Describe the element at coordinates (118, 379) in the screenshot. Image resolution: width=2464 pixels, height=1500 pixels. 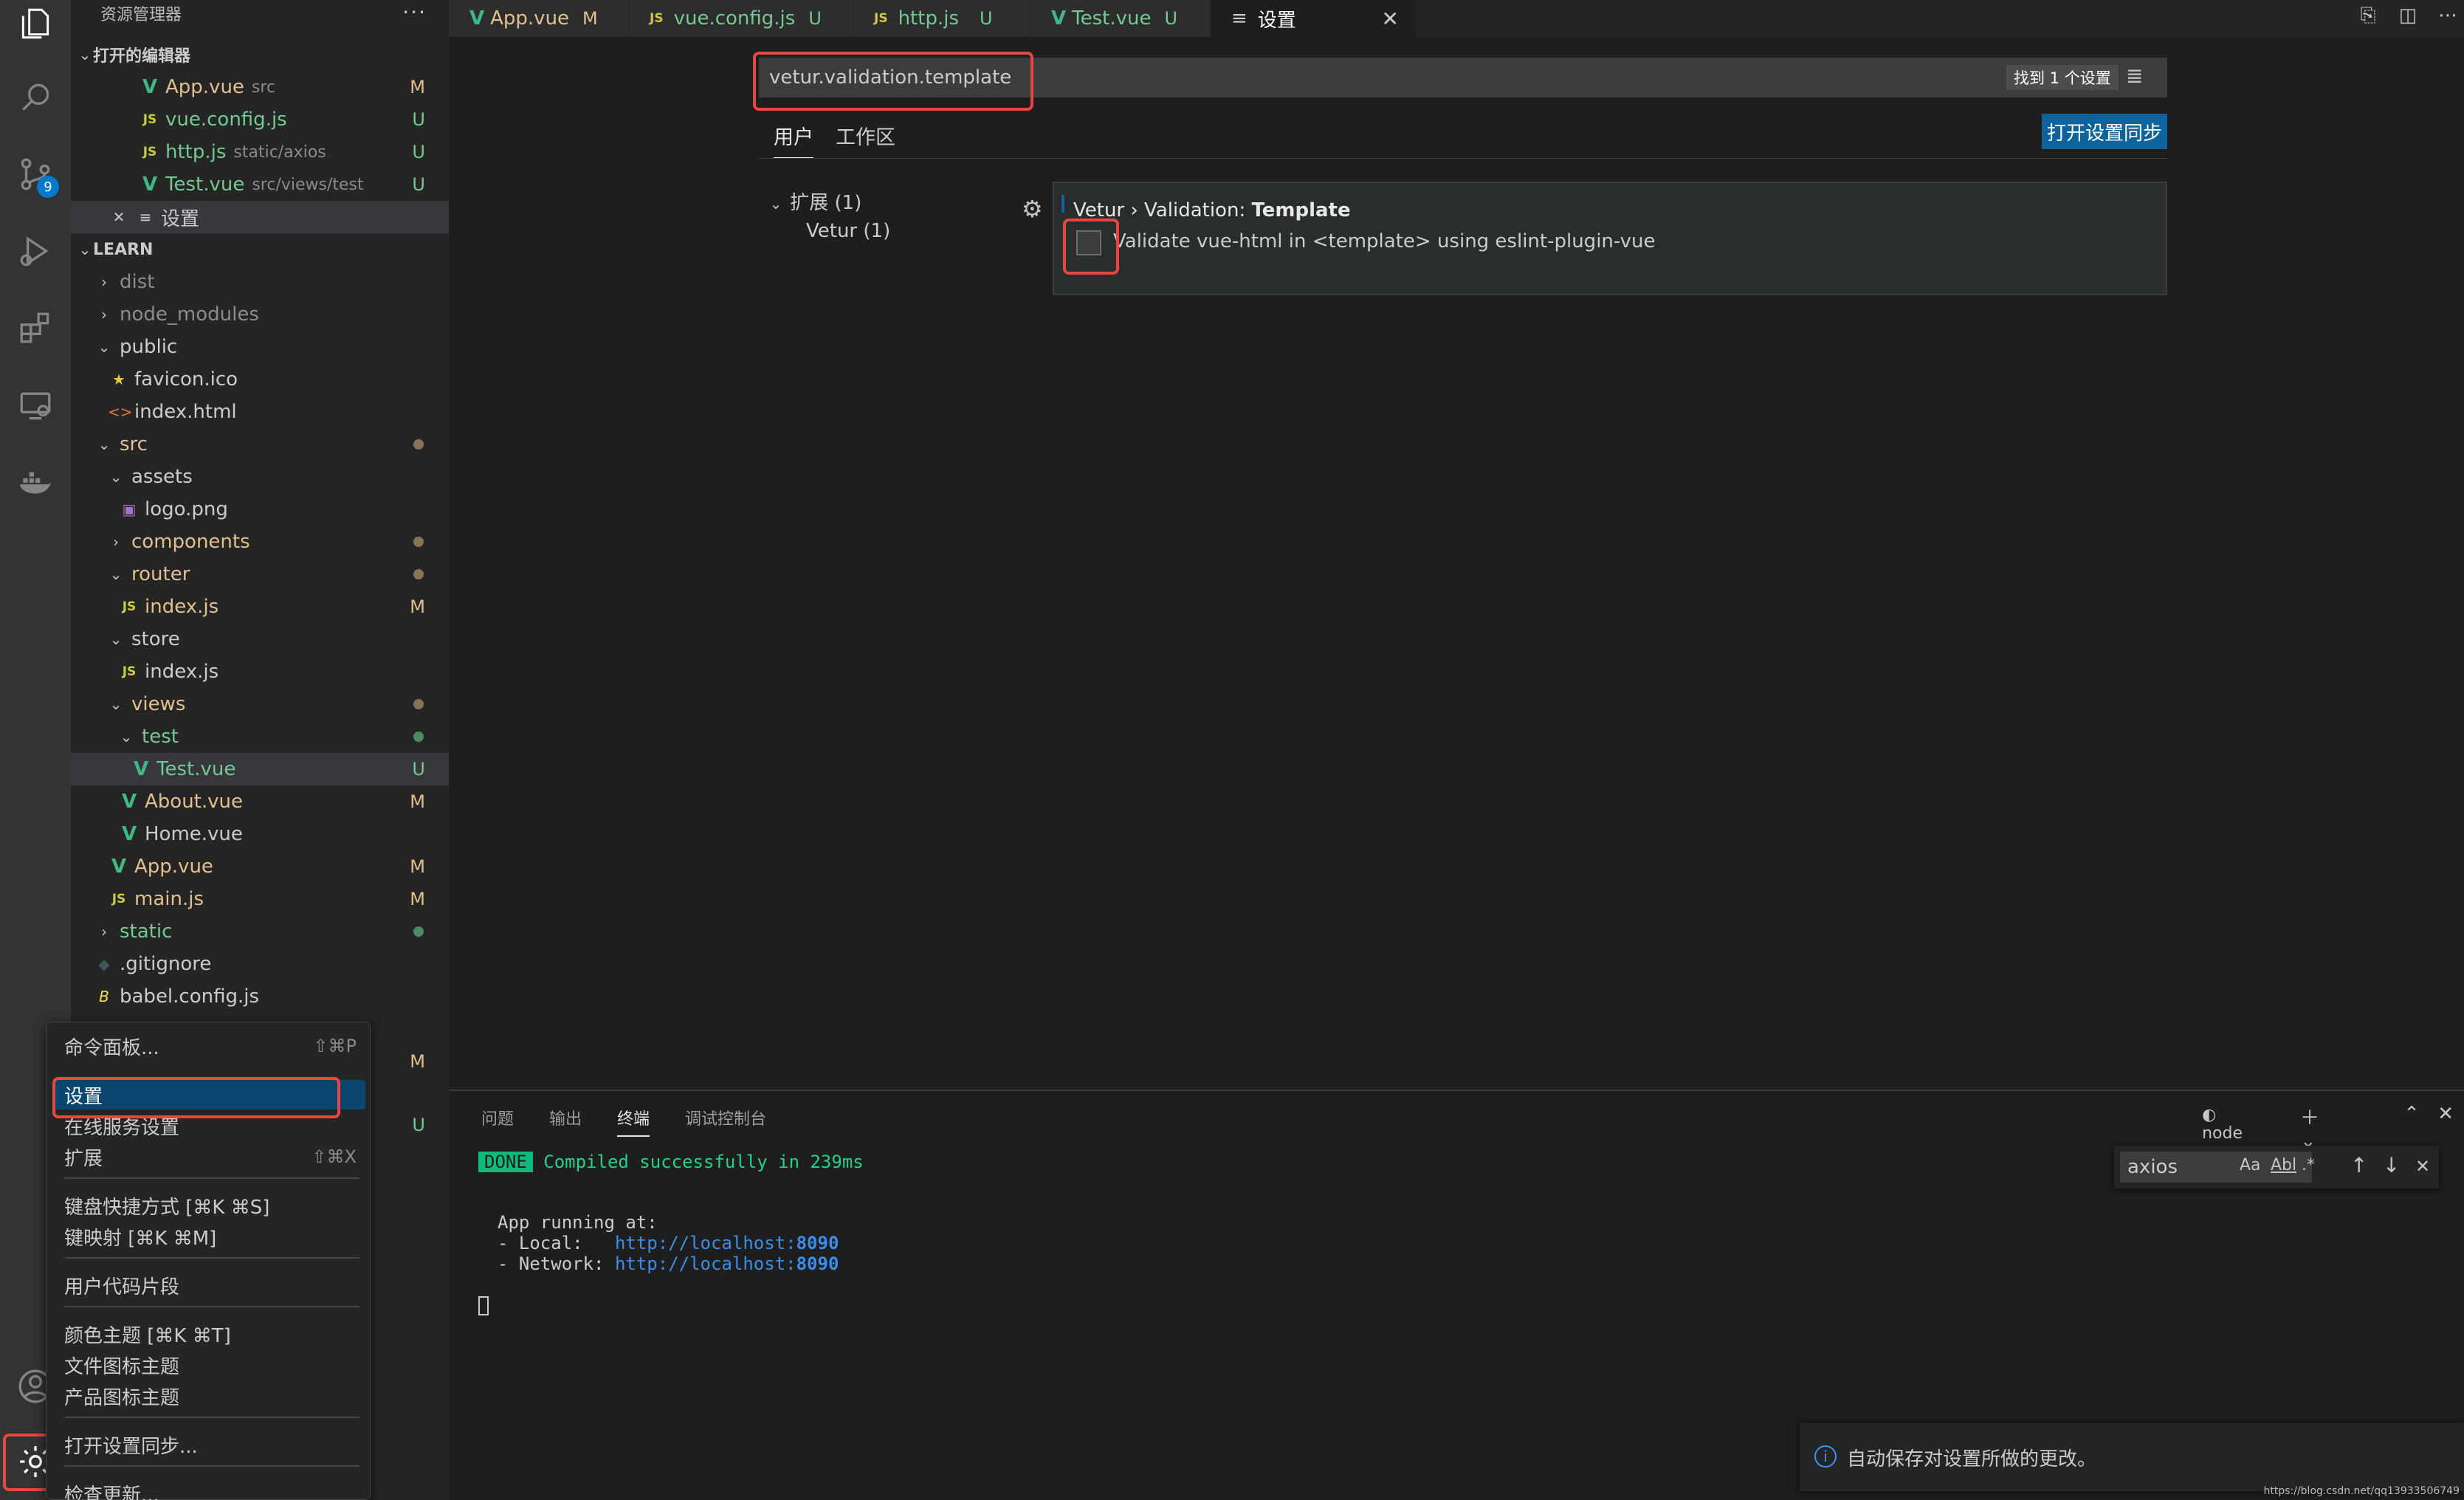
I see `star-file-icon: ★` at that location.